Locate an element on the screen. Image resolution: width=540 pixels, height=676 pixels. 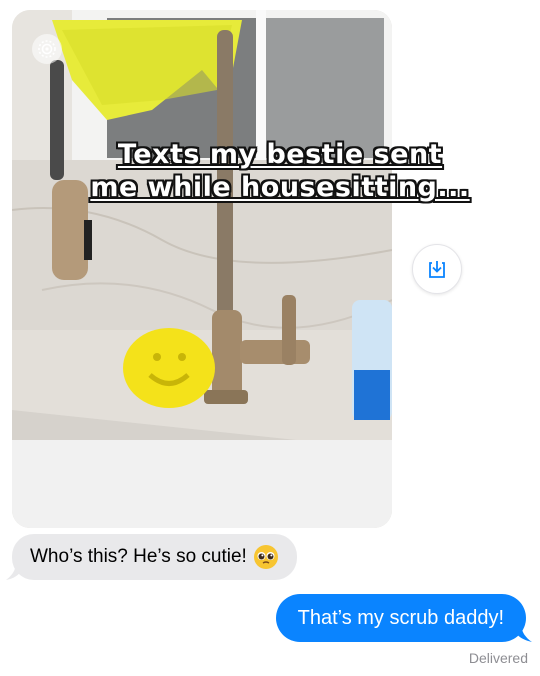
outgoing-message-text: That’s my scrub daddy! is located at coordinates (400, 617).